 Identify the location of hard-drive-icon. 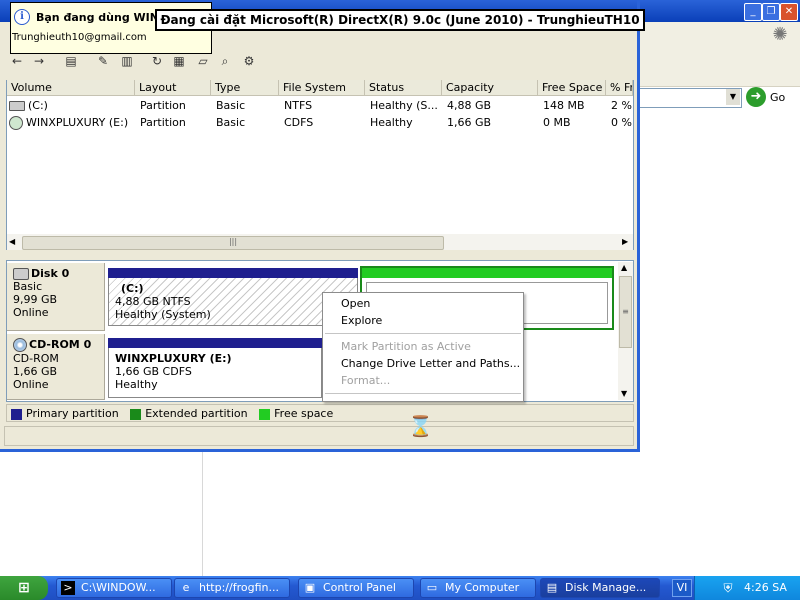
(17, 106).